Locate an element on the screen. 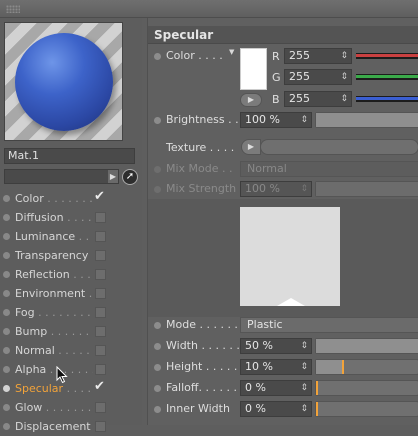  texture-slot is located at coordinates (339, 147).